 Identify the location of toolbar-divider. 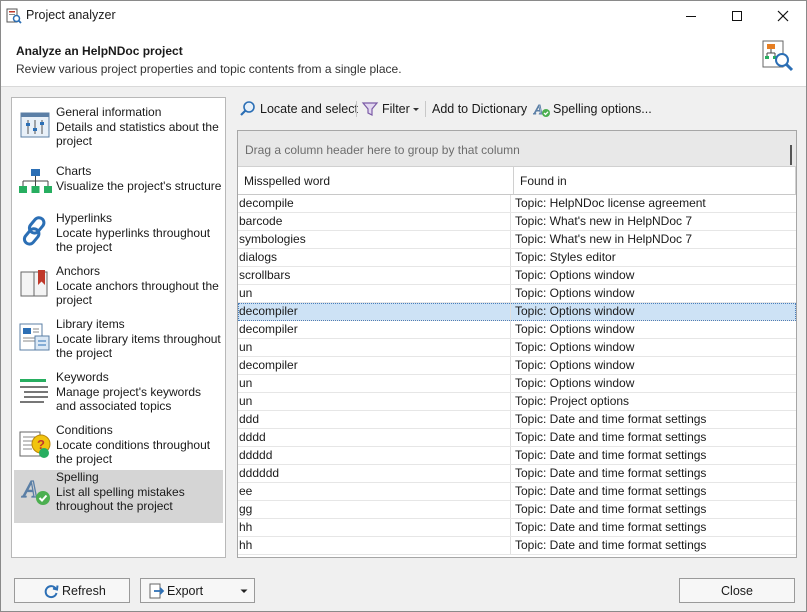
(356, 109).